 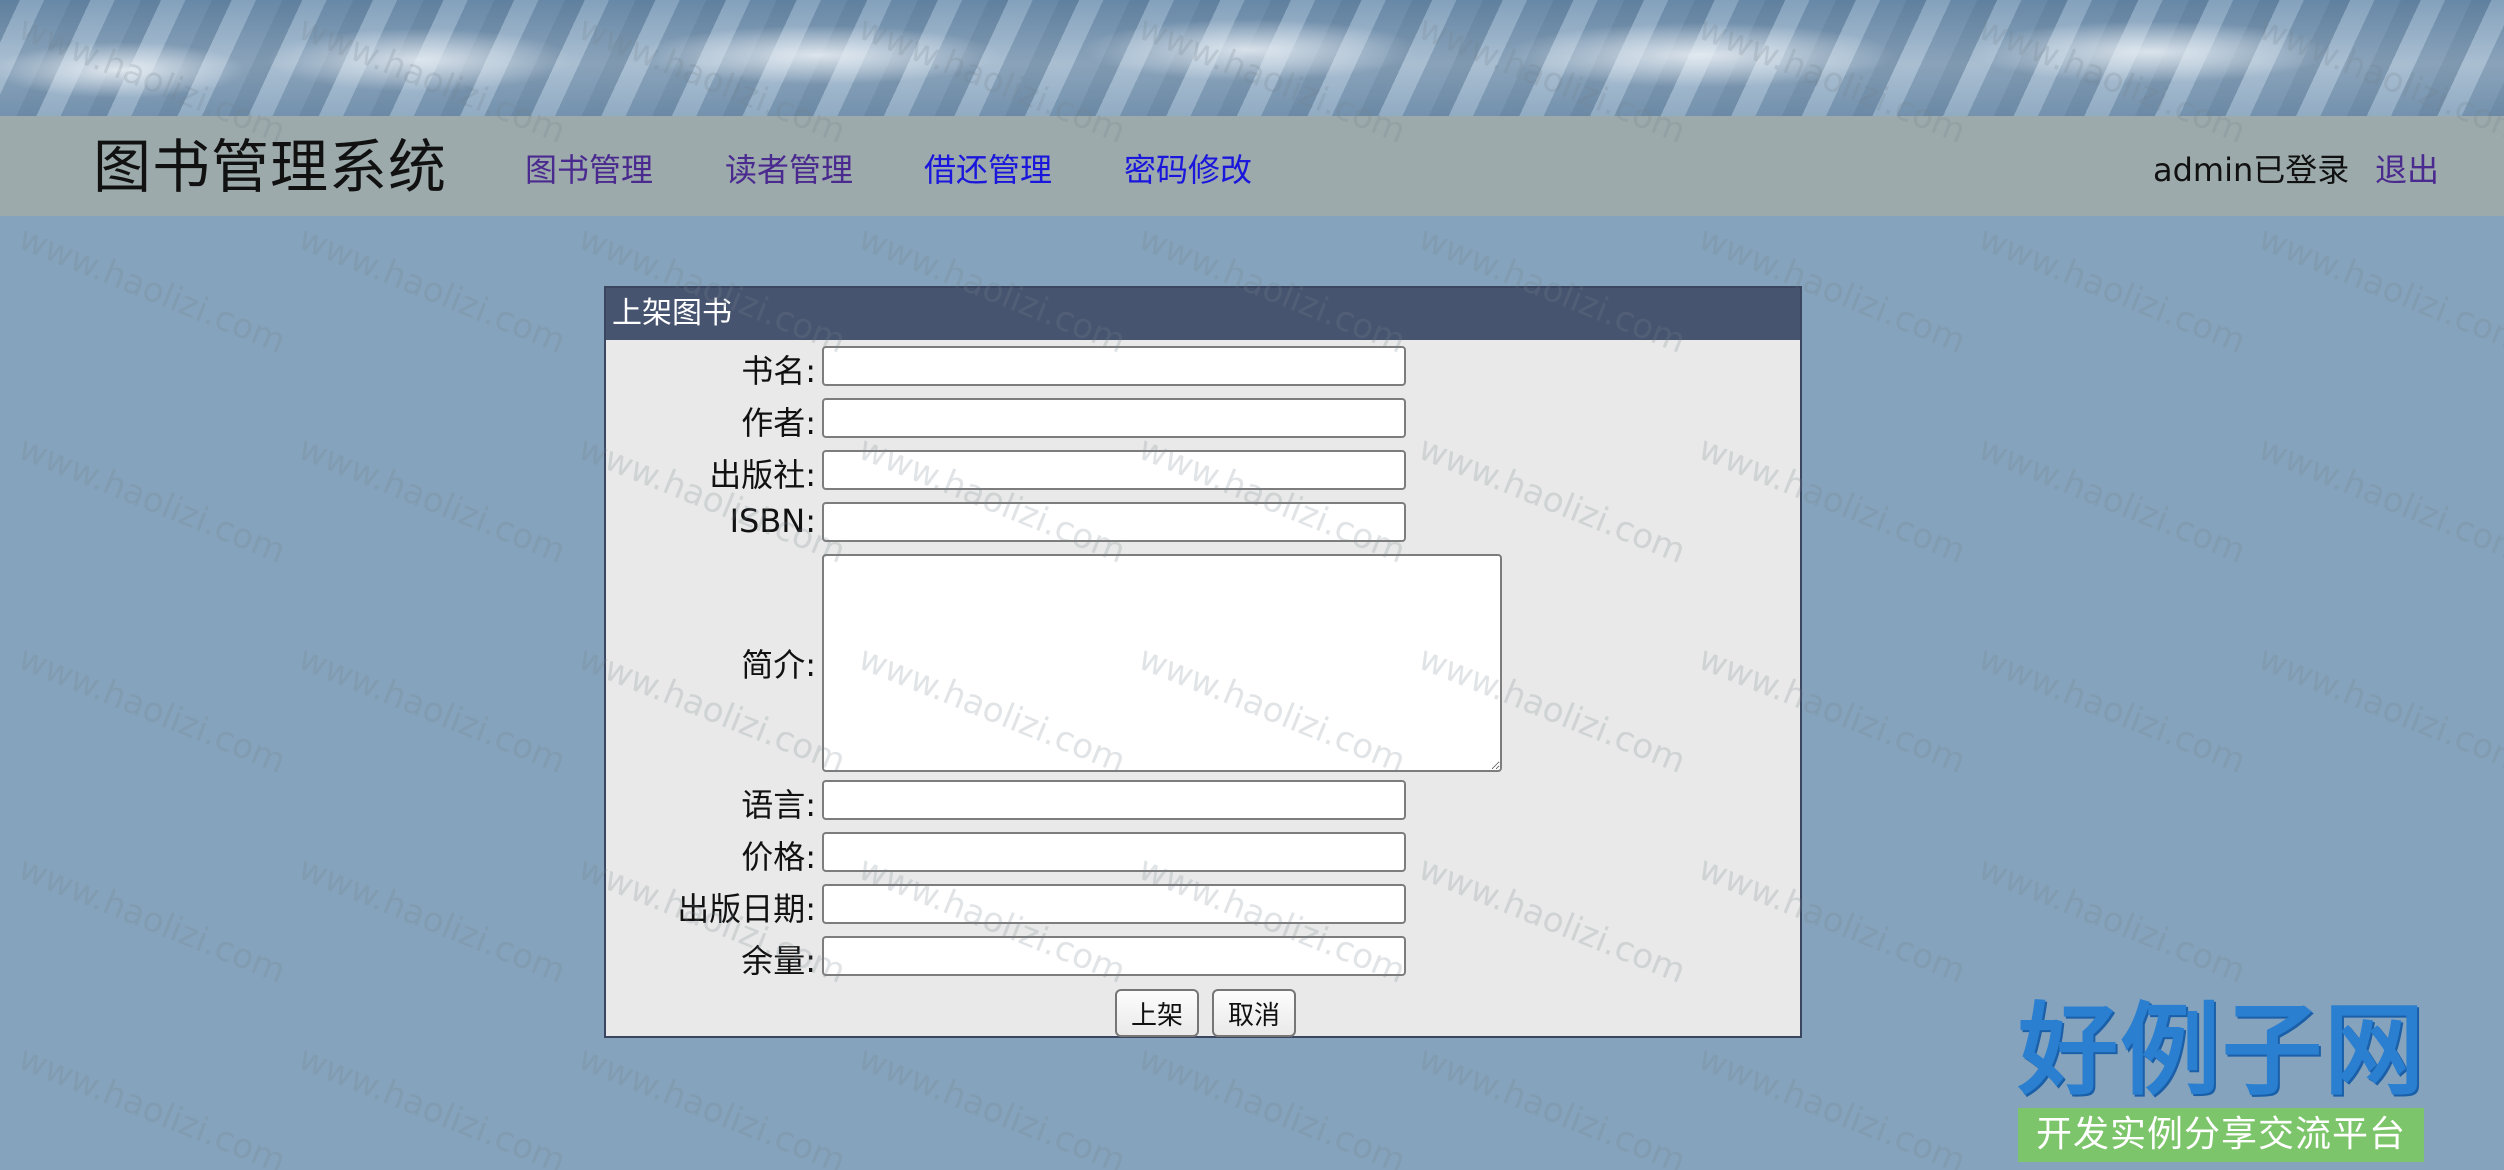 What do you see at coordinates (1252, 58) in the screenshot?
I see `mountain-banner` at bounding box center [1252, 58].